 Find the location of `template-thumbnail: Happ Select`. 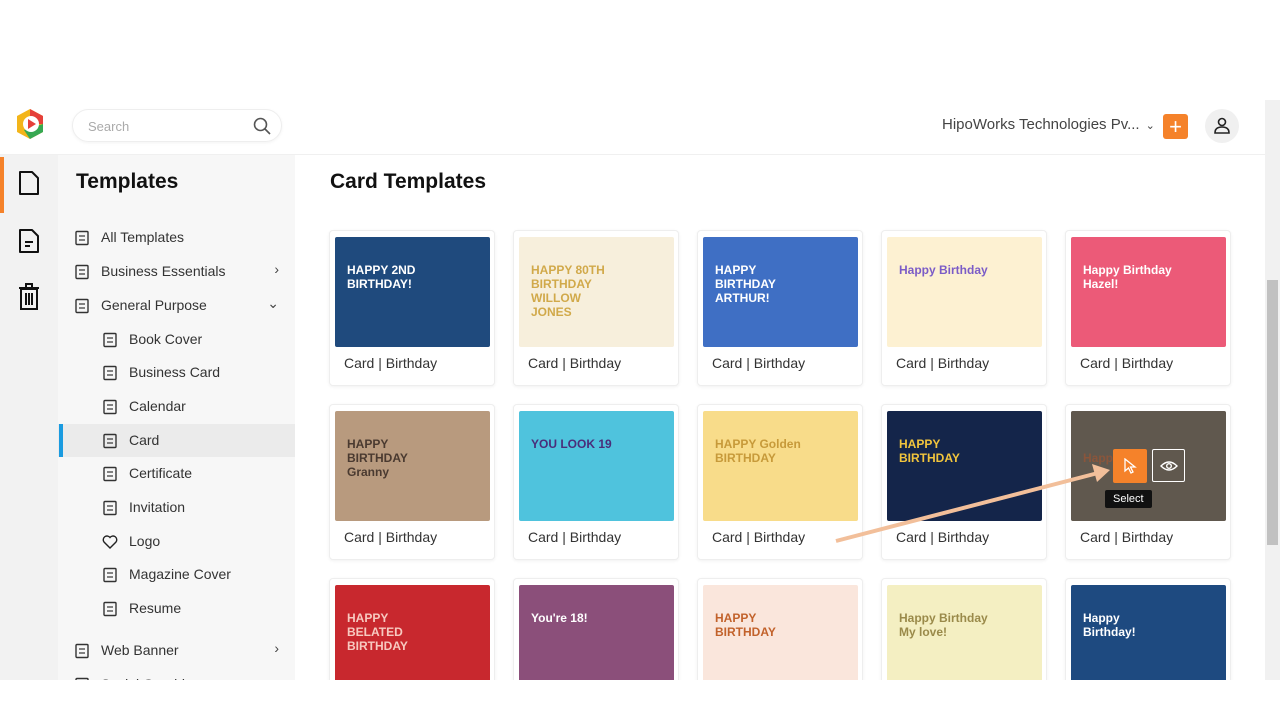

template-thumbnail: Happ Select is located at coordinates (1148, 466).